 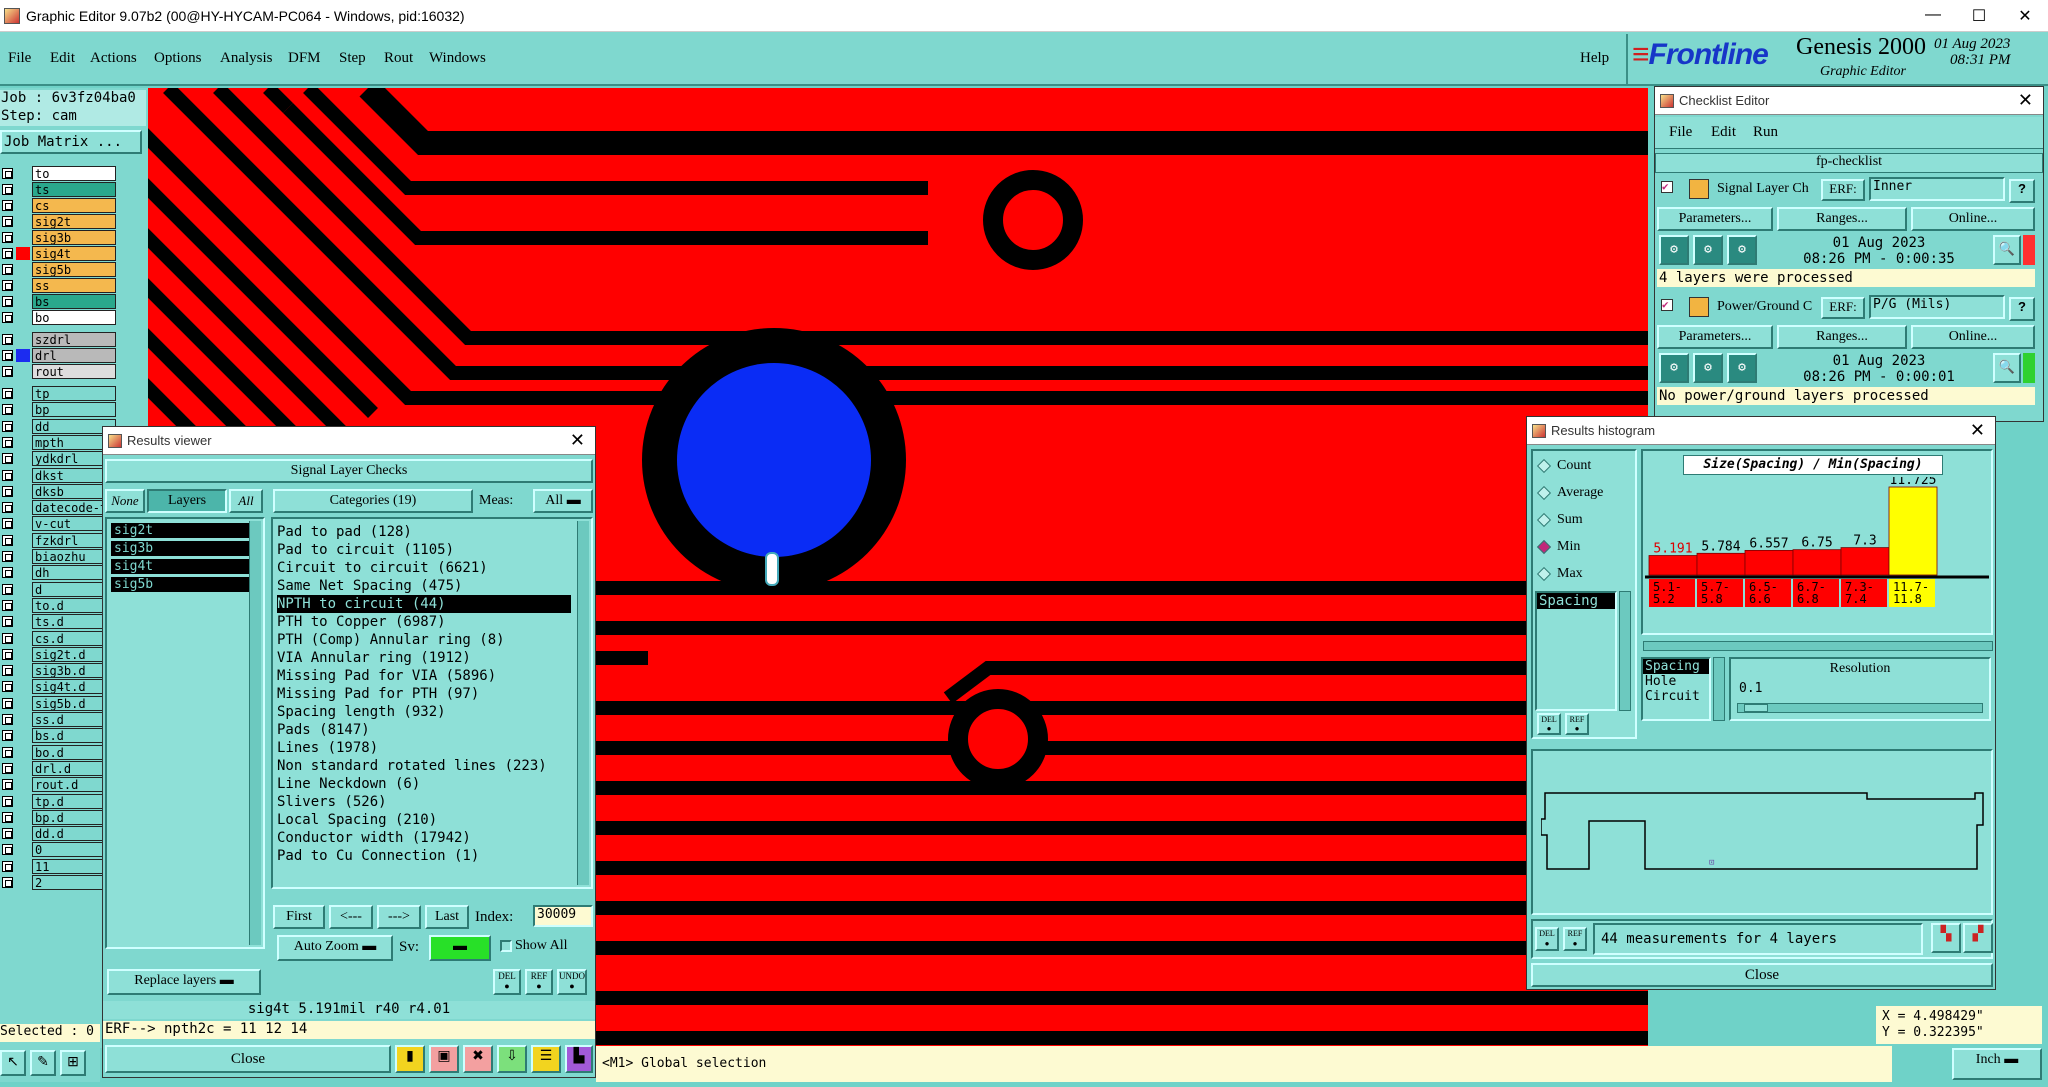 I want to click on erf-value: P/G (Mils), so click(x=1937, y=307).